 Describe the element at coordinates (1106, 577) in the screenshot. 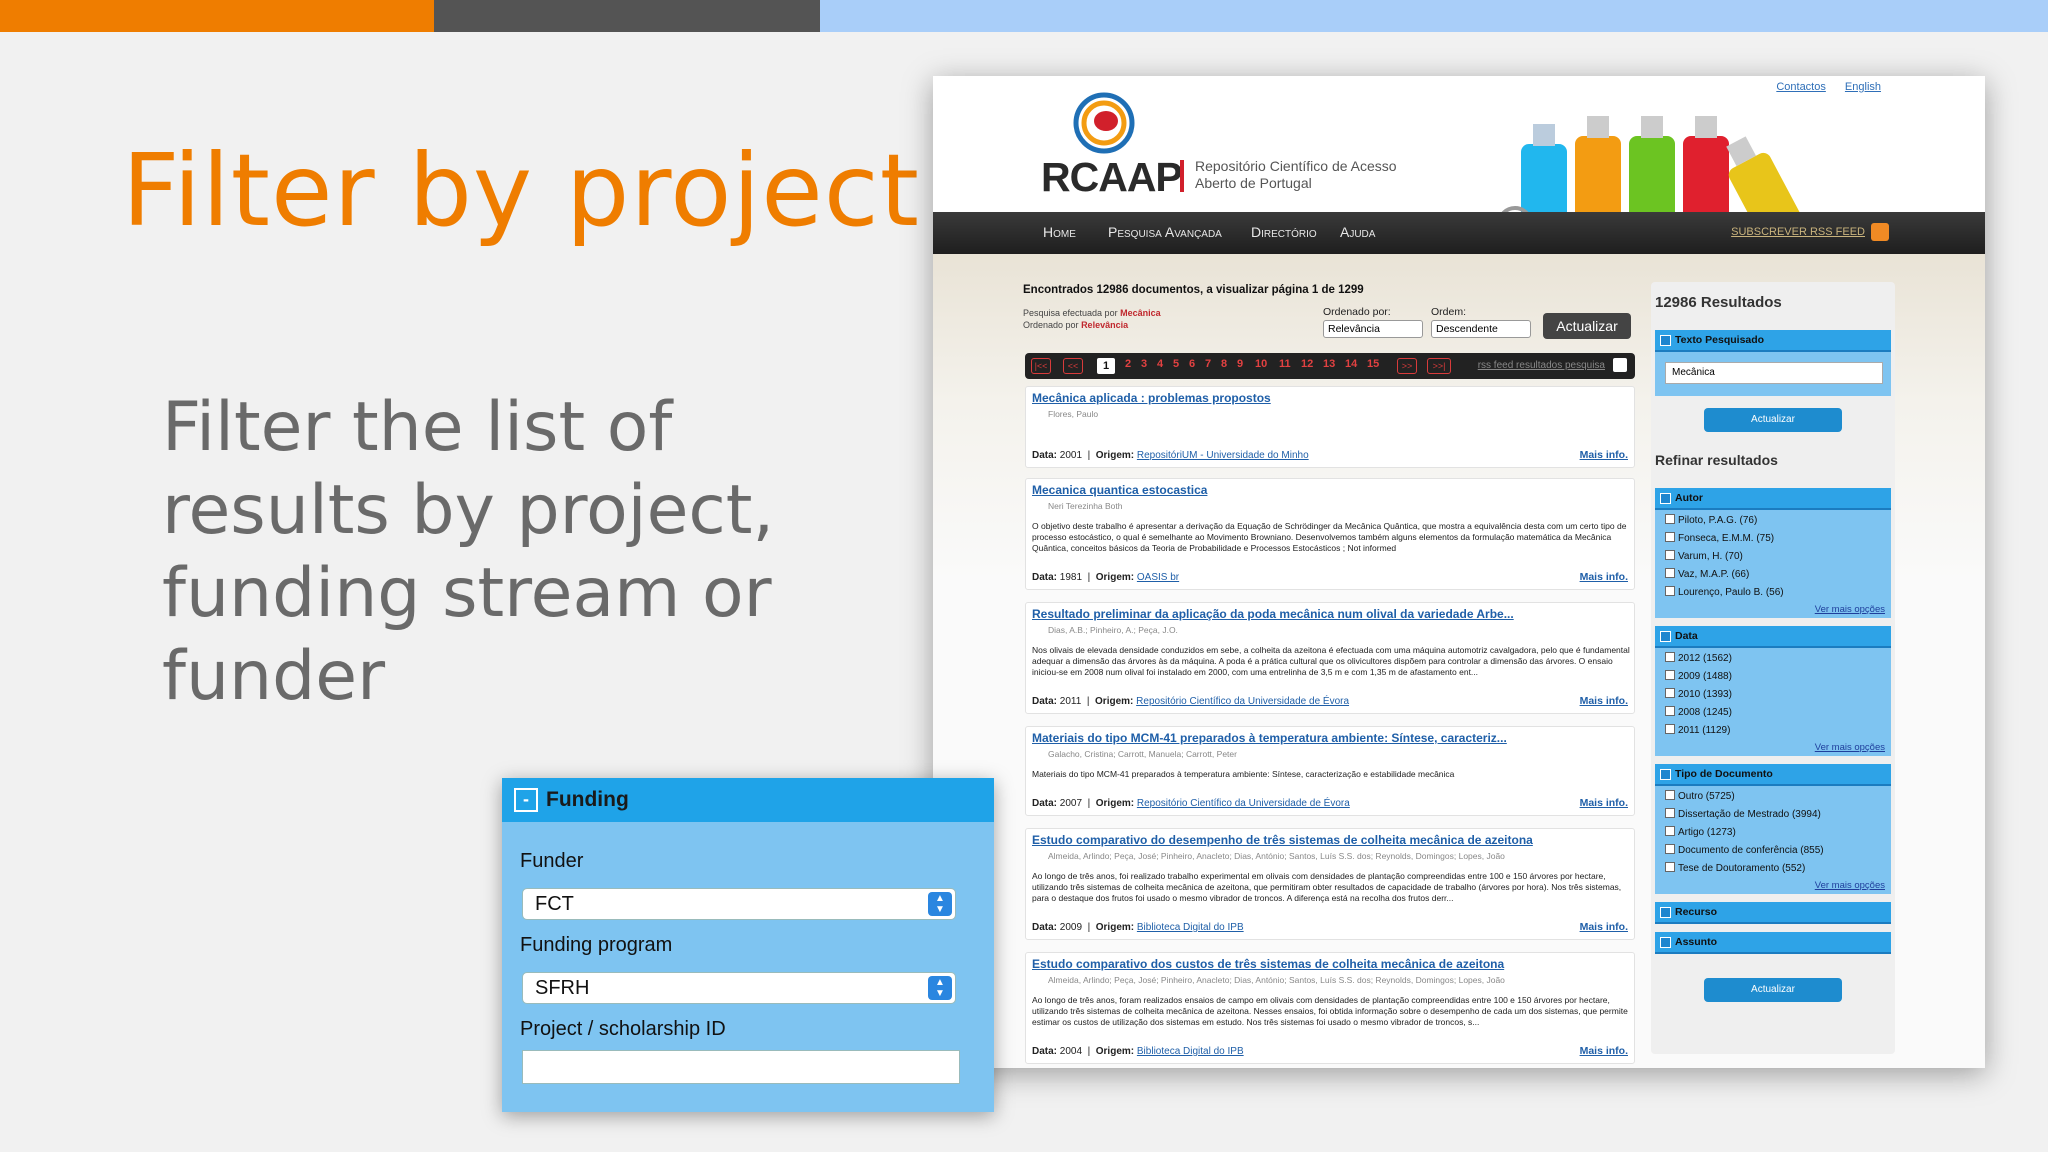

I see `result-footer: Data: 1981 | Origem: OASIS br` at that location.